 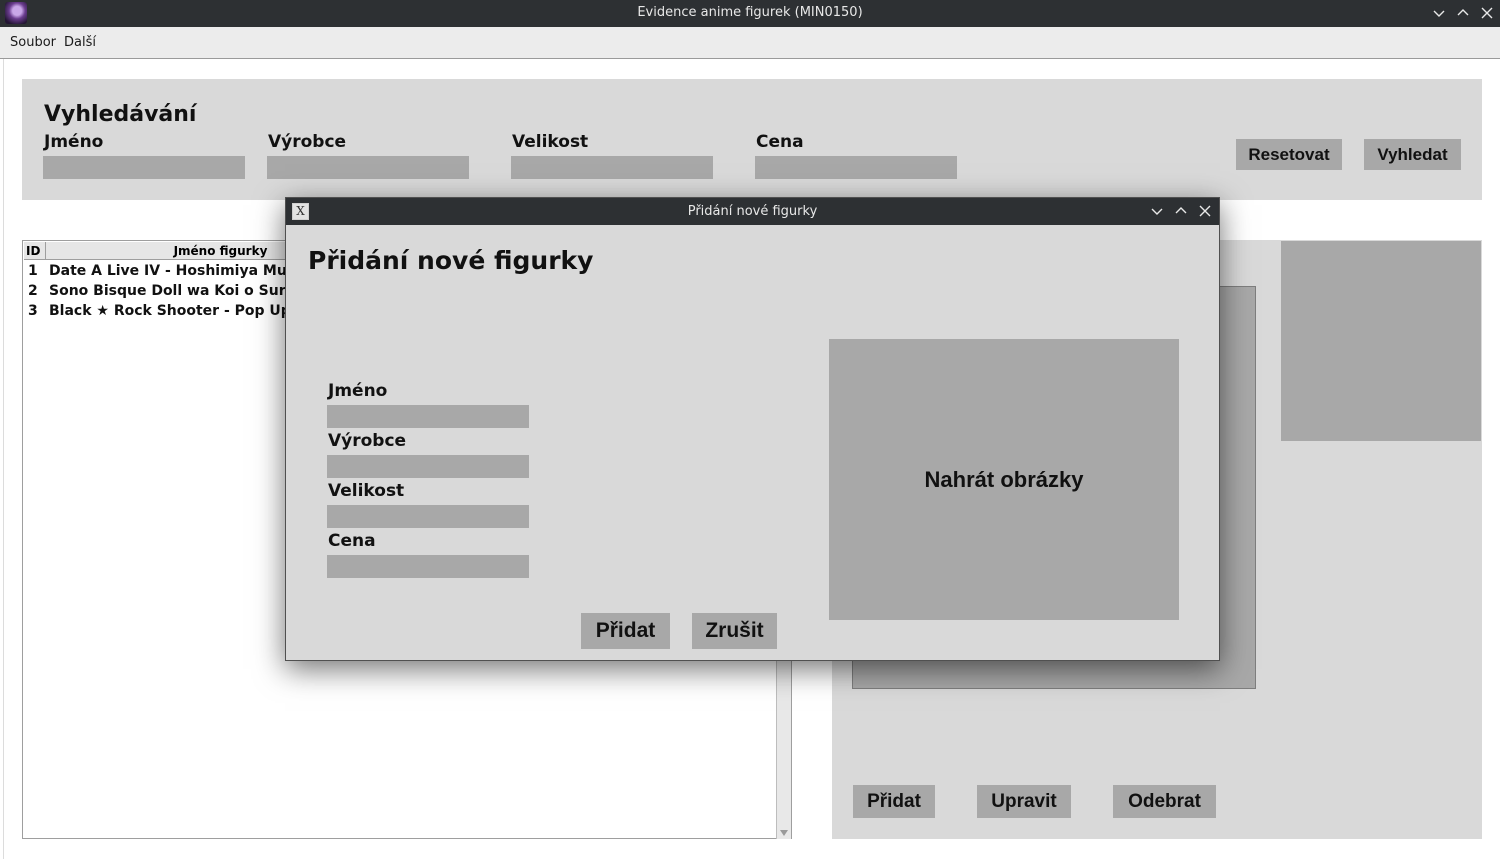 What do you see at coordinates (1412, 154) in the screenshot?
I see `search-button: Vyhledat` at bounding box center [1412, 154].